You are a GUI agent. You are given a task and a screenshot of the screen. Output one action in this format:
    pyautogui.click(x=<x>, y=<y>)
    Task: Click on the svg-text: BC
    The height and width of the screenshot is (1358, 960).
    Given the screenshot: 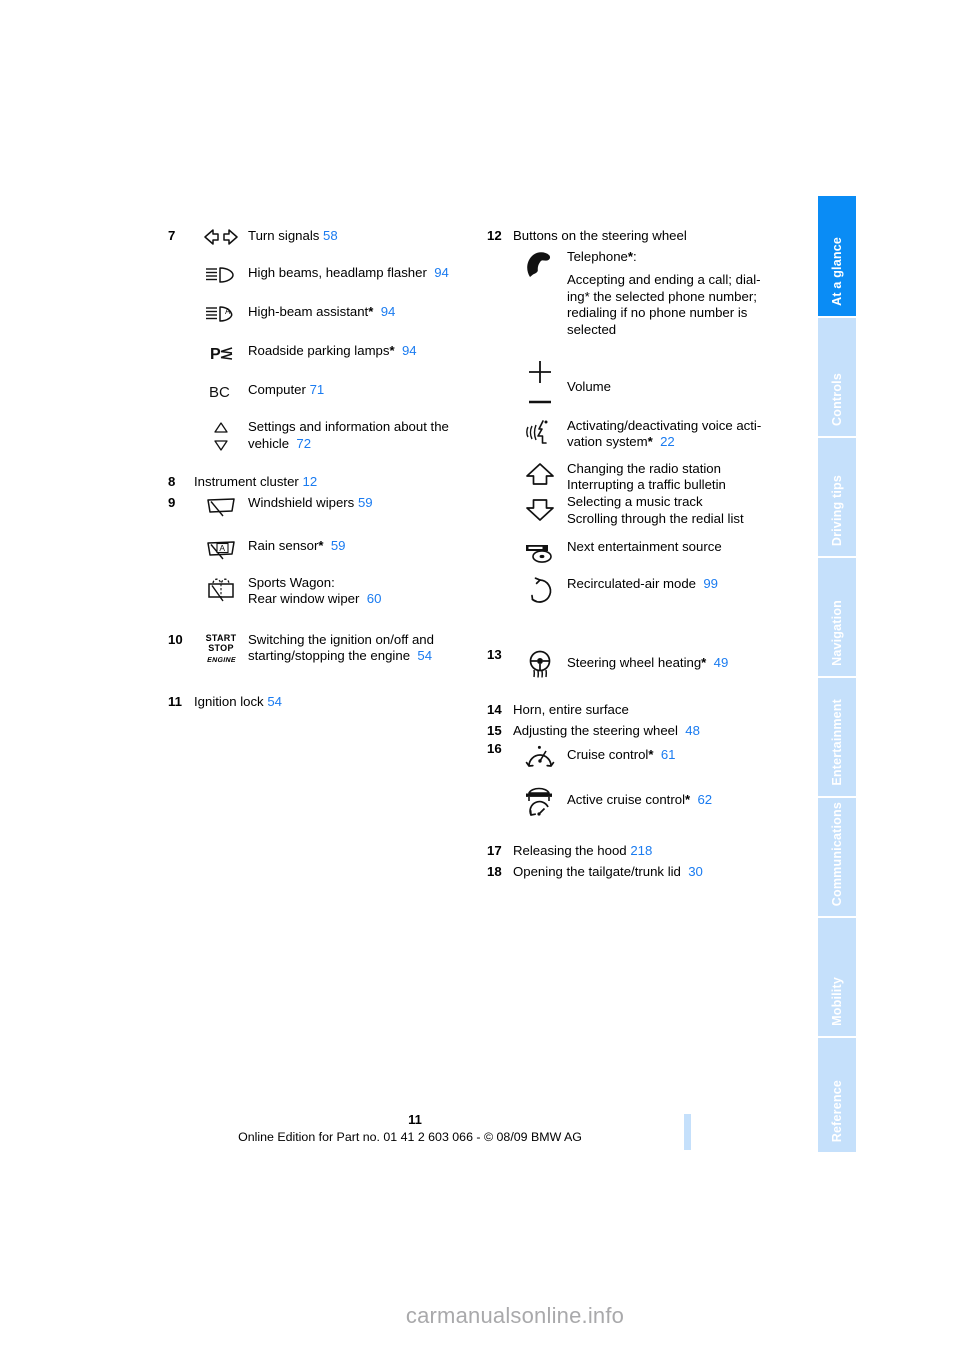 What is the action you would take?
    pyautogui.click(x=219, y=391)
    